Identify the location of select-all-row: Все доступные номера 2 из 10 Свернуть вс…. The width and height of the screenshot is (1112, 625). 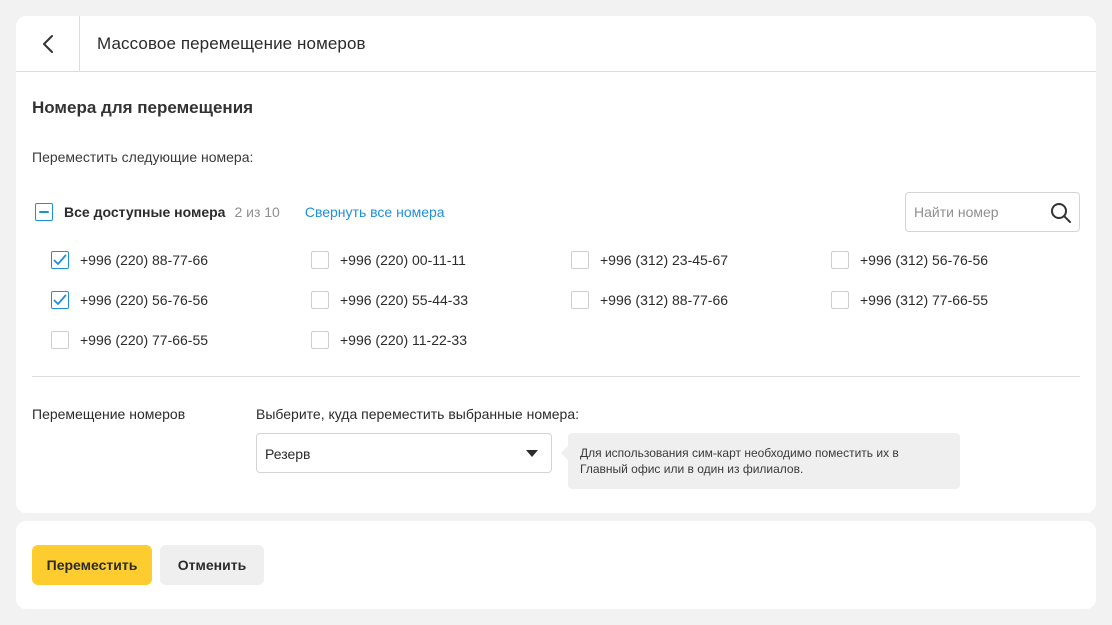
(240, 212).